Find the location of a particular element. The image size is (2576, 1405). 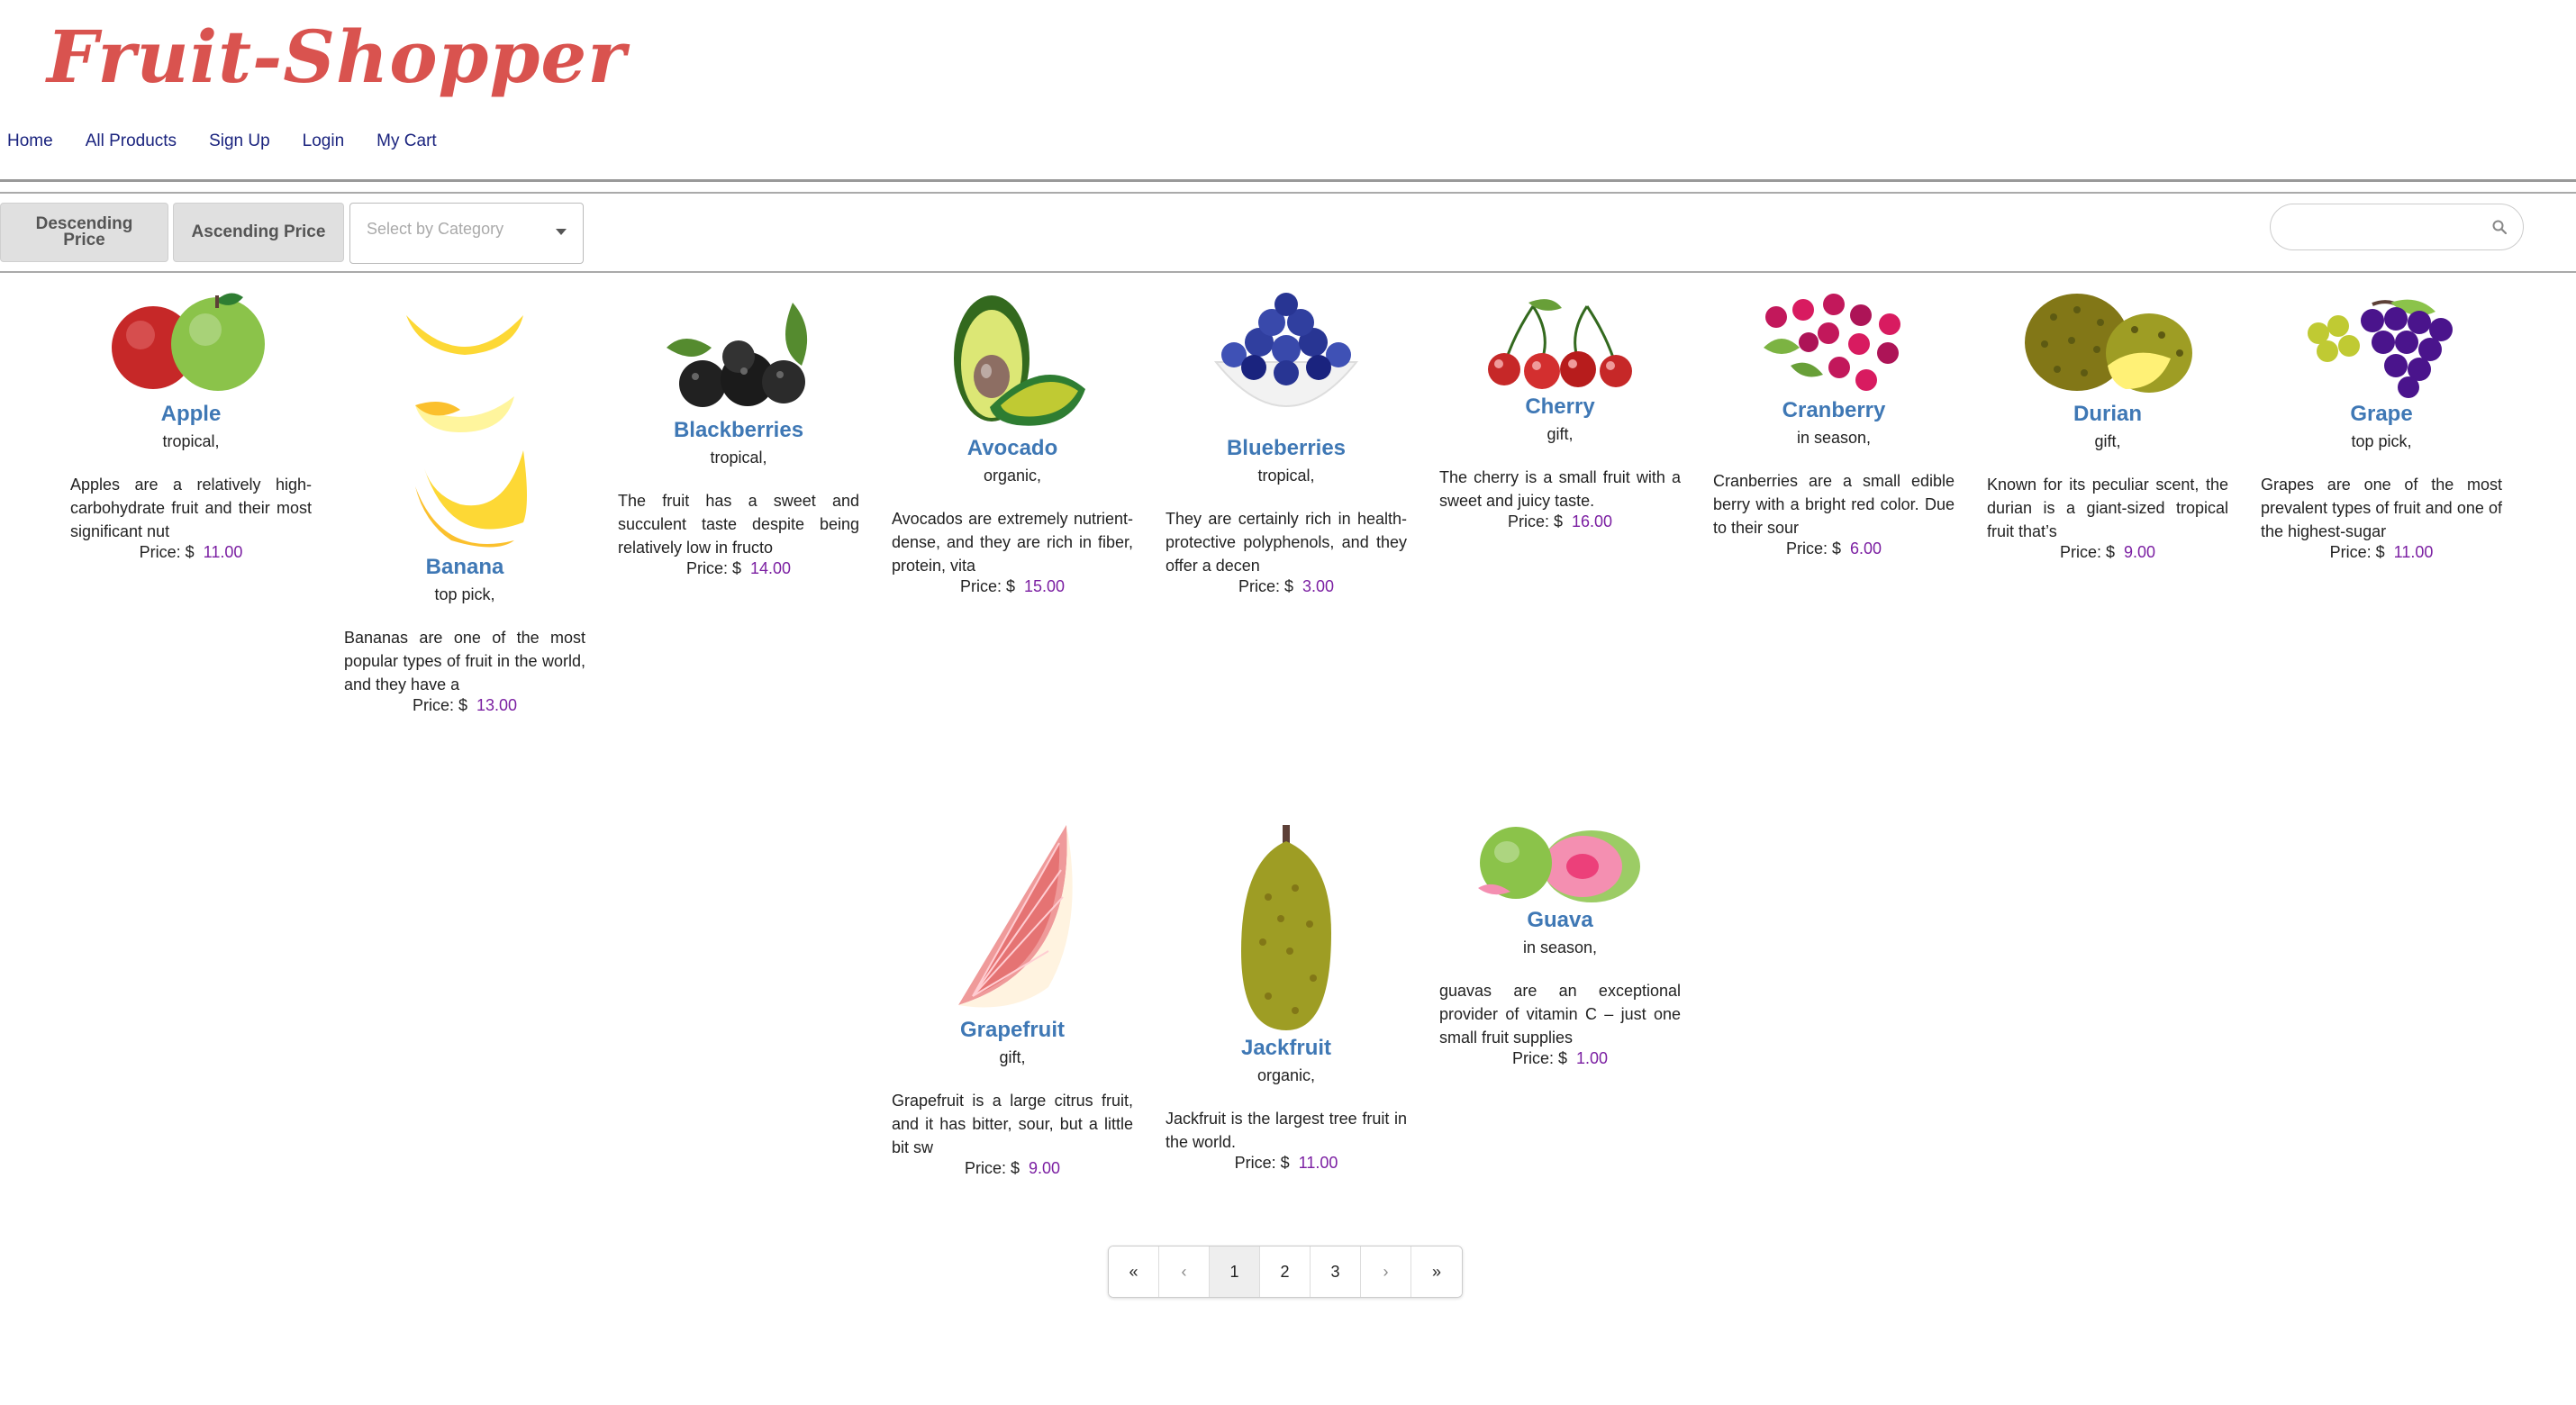

page-2-button: 2 is located at coordinates (1285, 1271).